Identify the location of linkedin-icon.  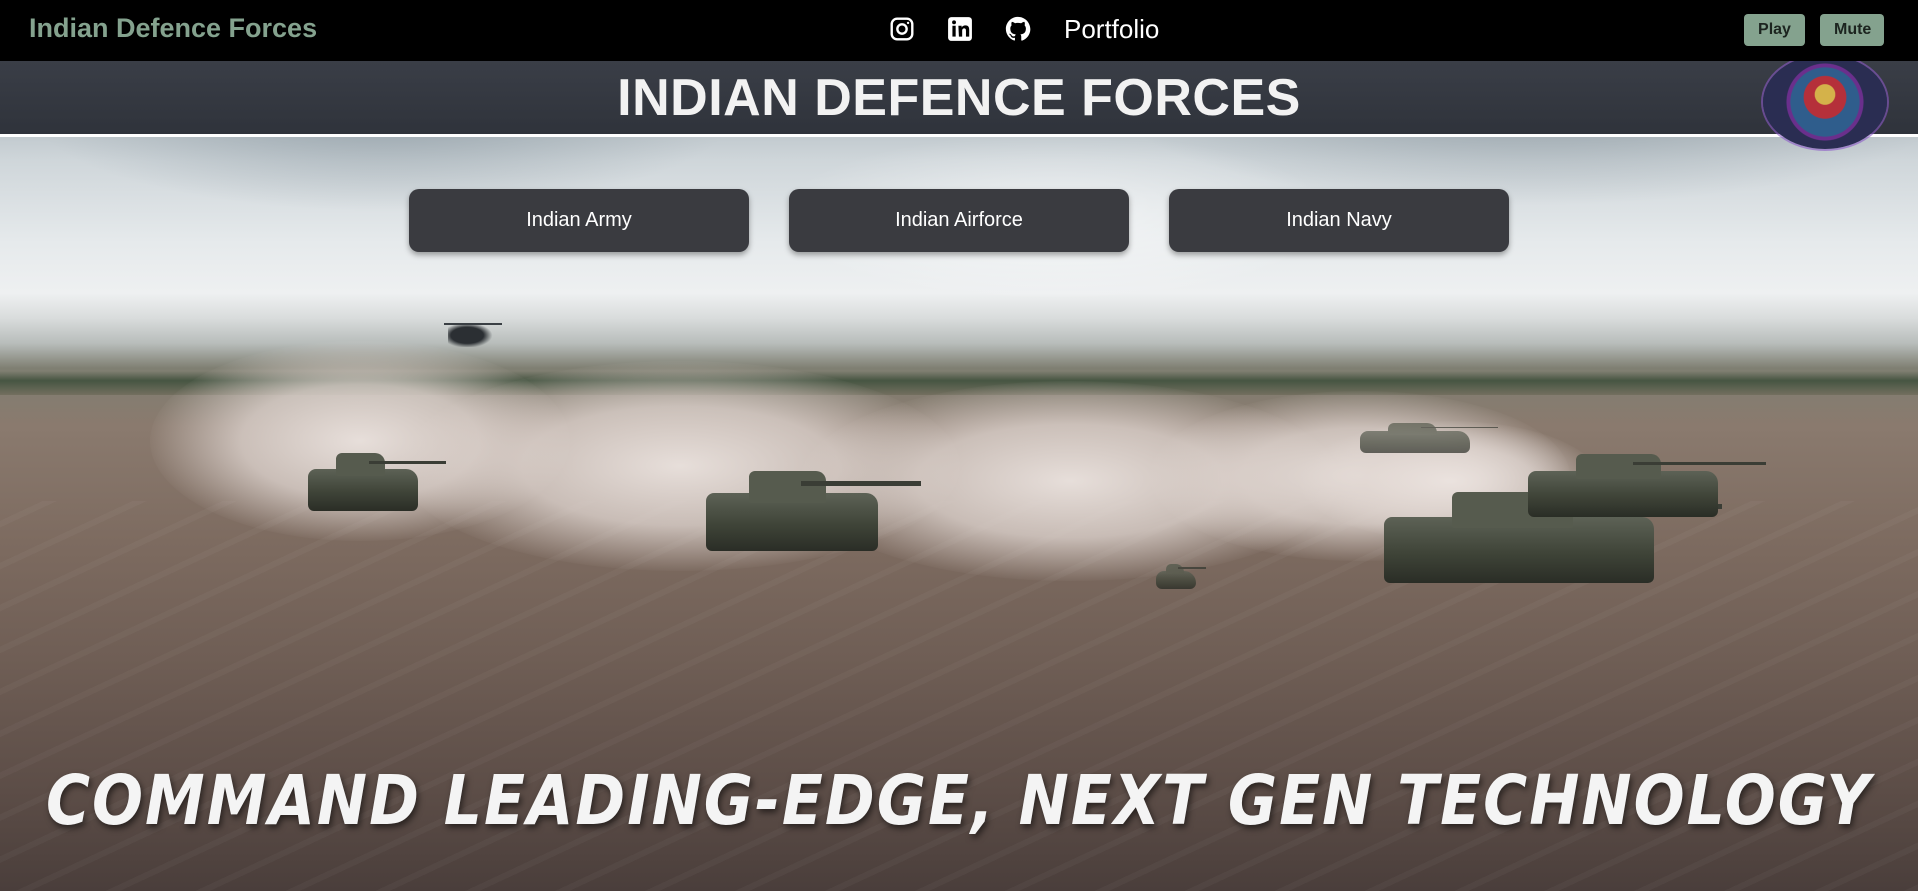
(960, 29).